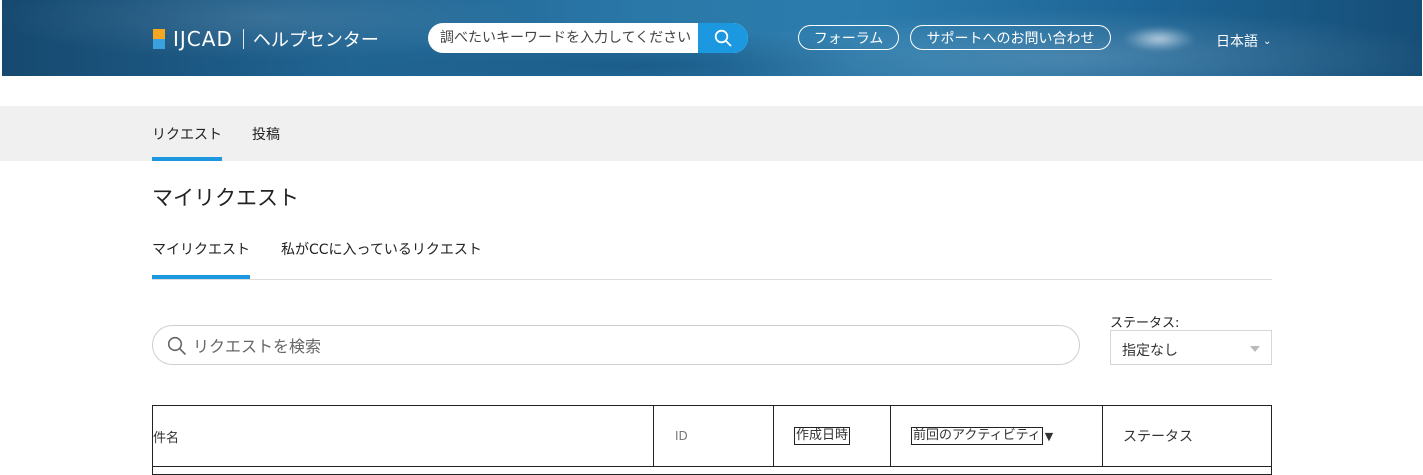 Image resolution: width=1423 pixels, height=475 pixels. Describe the element at coordinates (1191, 347) in the screenshot. I see `status-filter-select: 指定なし` at that location.